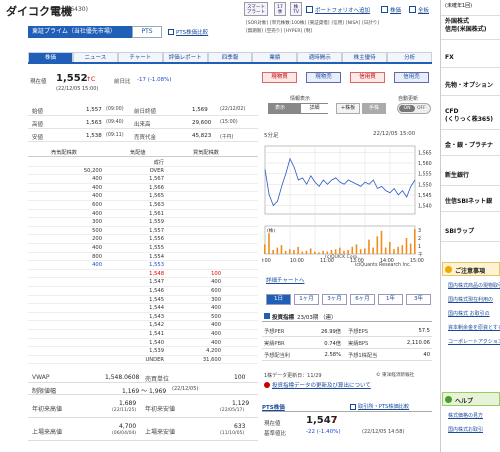 The height and width of the screenshot is (452, 500). Describe the element at coordinates (395, 10) in the screenshot. I see `price-link: 株価` at that location.